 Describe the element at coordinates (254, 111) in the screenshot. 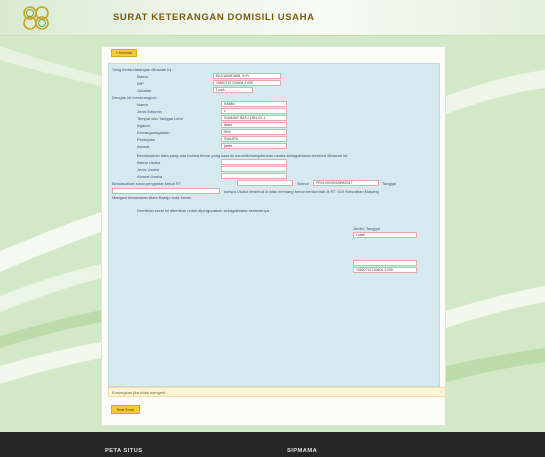

I see `subject-gender-field: L` at that location.